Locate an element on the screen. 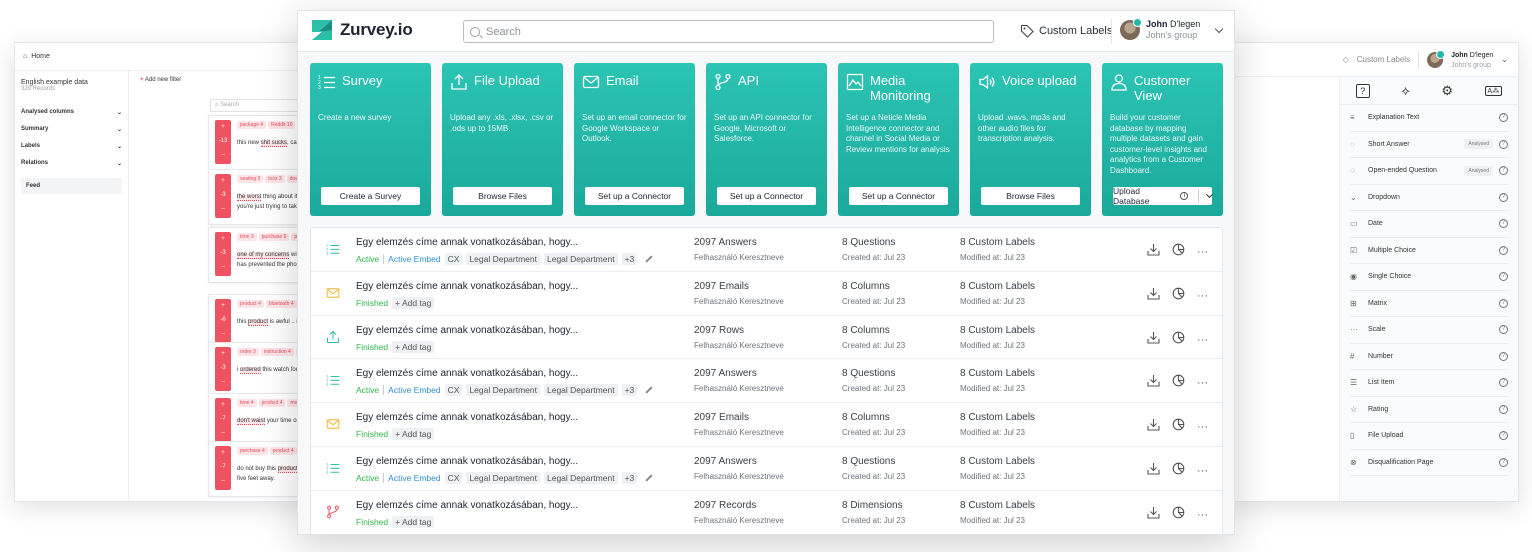 The height and width of the screenshot is (552, 1532). sidebar-section-analysed-columns: Analysed columns ⌄ is located at coordinates (71, 112).